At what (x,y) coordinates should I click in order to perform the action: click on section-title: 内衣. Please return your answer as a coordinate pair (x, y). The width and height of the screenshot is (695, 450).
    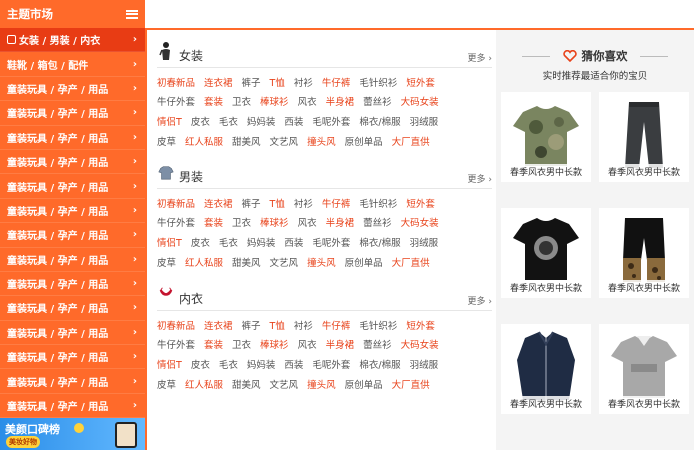
    Looking at the image, I should click on (180, 295).